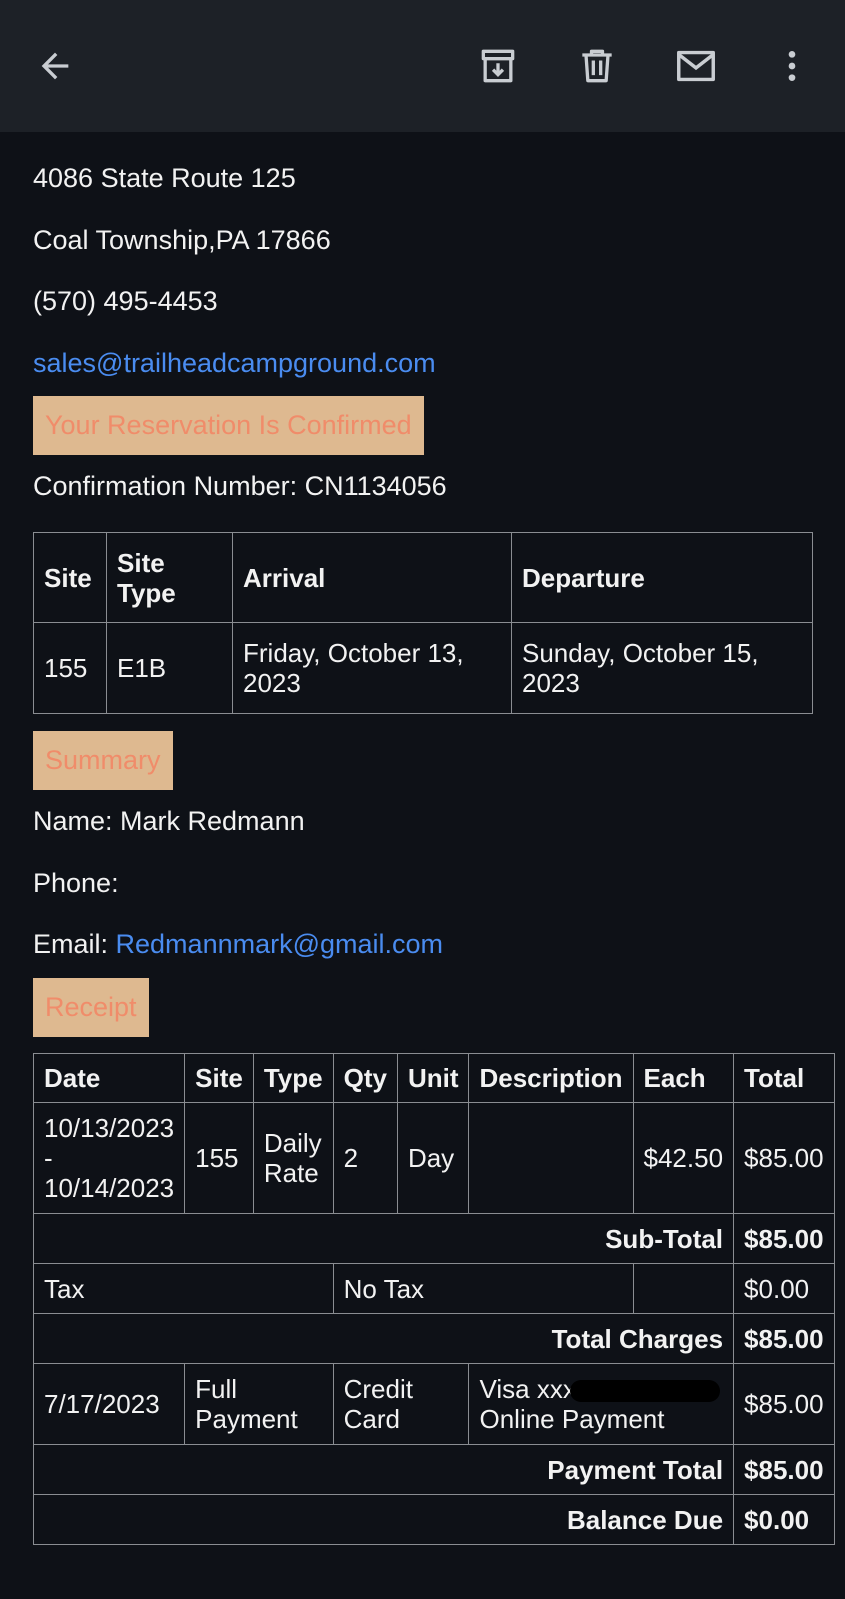  What do you see at coordinates (383, 1519) in the screenshot?
I see `balance-due-label: Balance Due` at bounding box center [383, 1519].